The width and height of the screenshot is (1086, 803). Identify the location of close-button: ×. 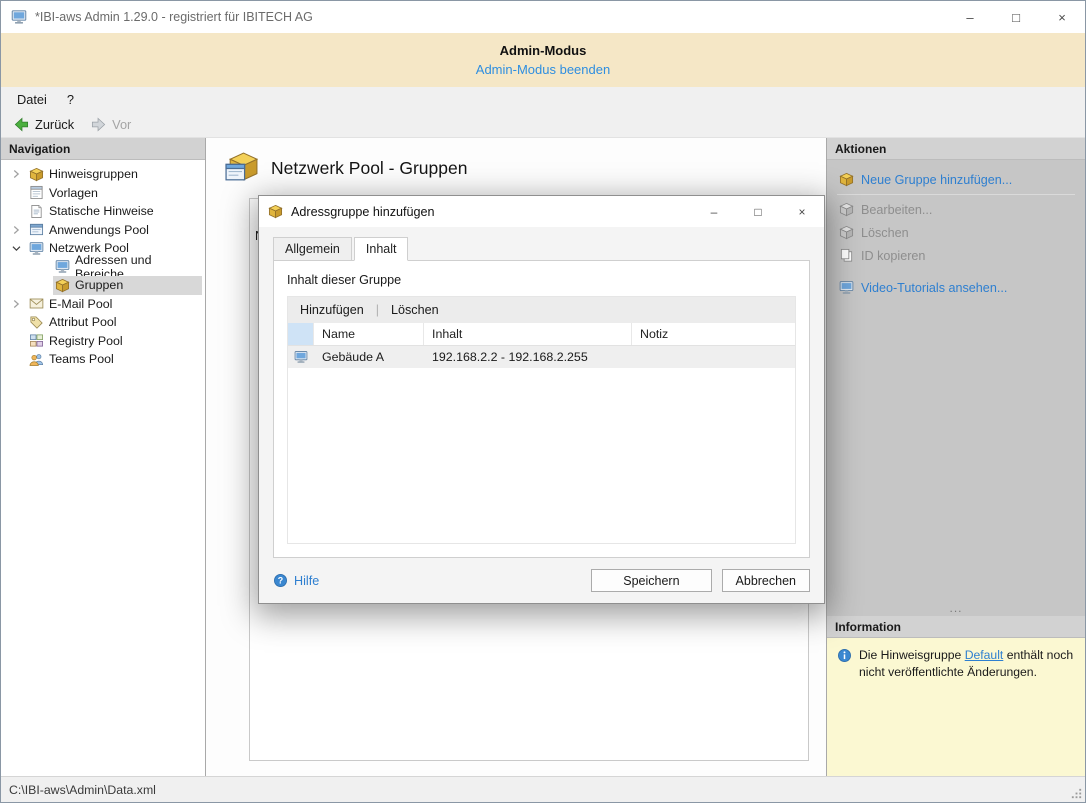
(1062, 17).